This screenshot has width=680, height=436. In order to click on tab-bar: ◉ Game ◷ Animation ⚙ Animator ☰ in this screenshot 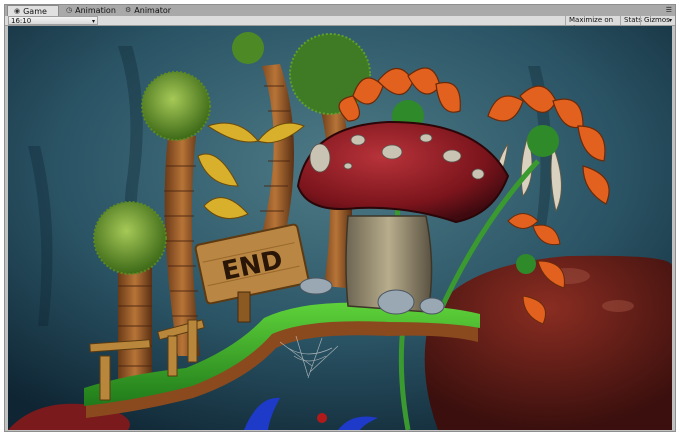, I will do `click(340, 11)`.